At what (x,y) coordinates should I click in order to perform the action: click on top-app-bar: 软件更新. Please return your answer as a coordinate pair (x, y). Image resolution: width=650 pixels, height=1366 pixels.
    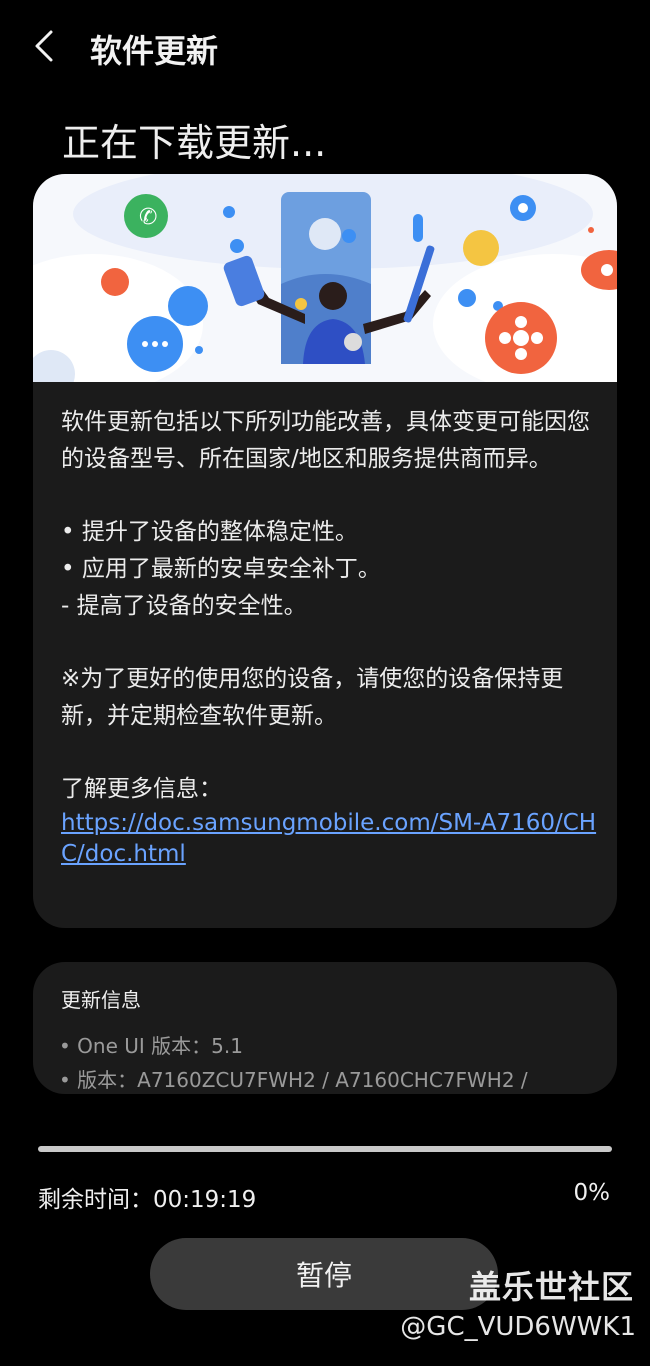
    Looking at the image, I should click on (325, 46).